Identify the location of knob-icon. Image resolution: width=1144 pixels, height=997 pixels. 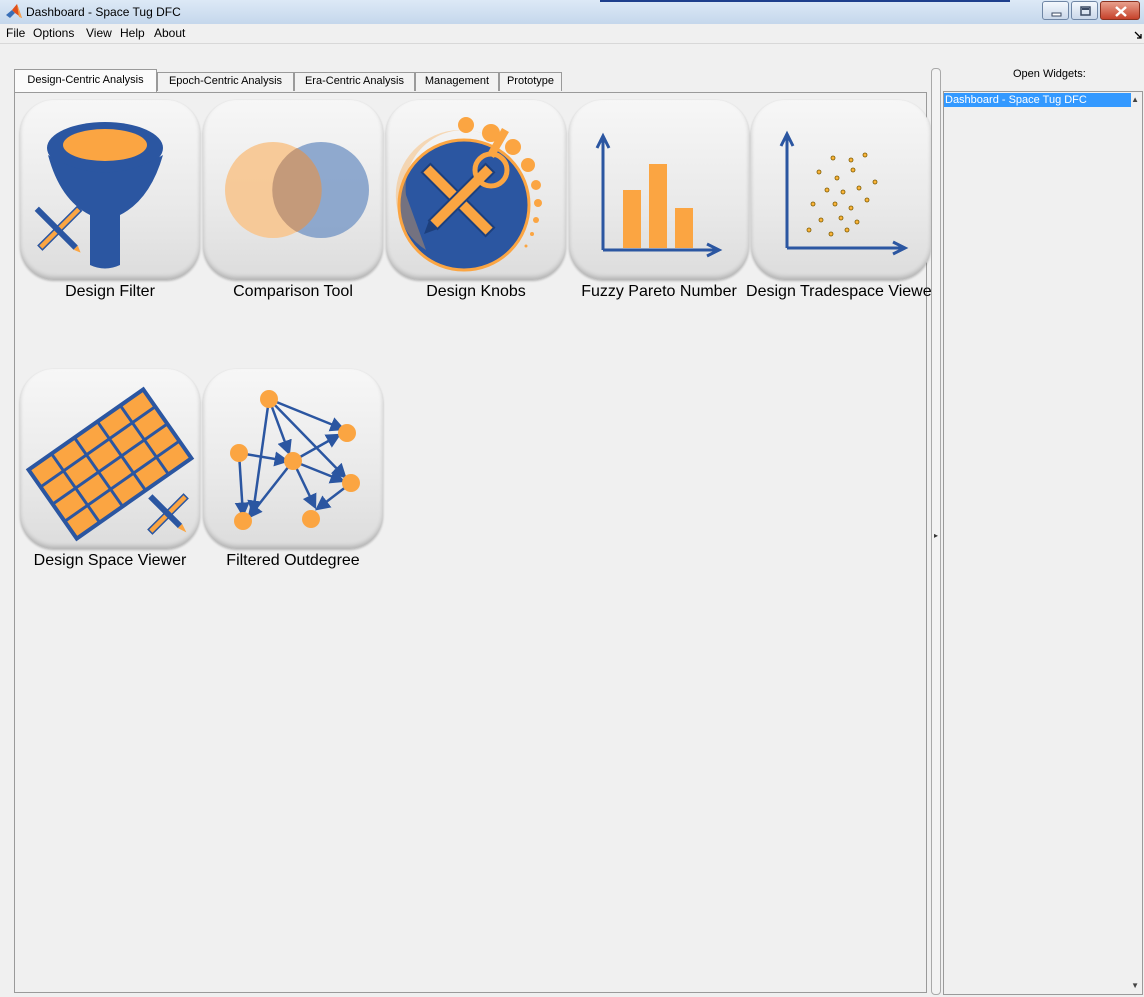
(468, 194).